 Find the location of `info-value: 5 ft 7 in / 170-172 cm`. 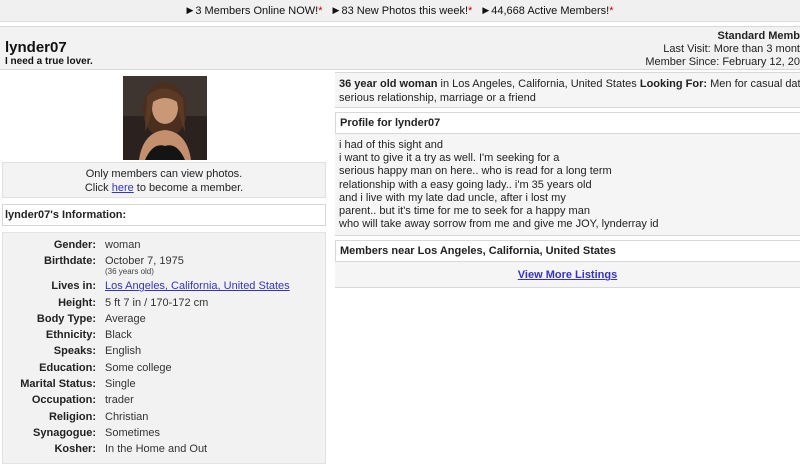

info-value: 5 ft 7 in / 170-172 cm is located at coordinates (157, 302).